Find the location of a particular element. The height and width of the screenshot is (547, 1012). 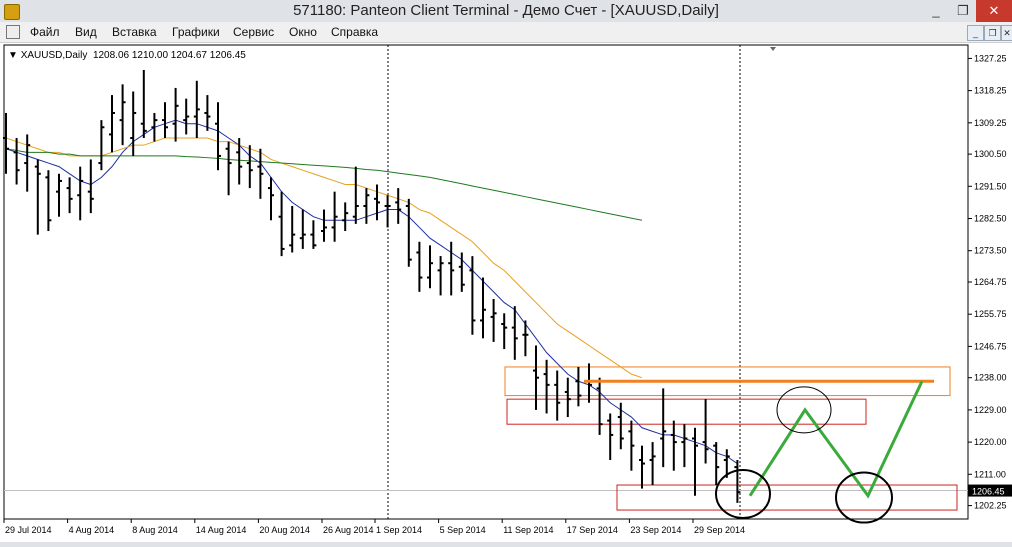

price-tick-label: 1246.75 is located at coordinates (990, 346).